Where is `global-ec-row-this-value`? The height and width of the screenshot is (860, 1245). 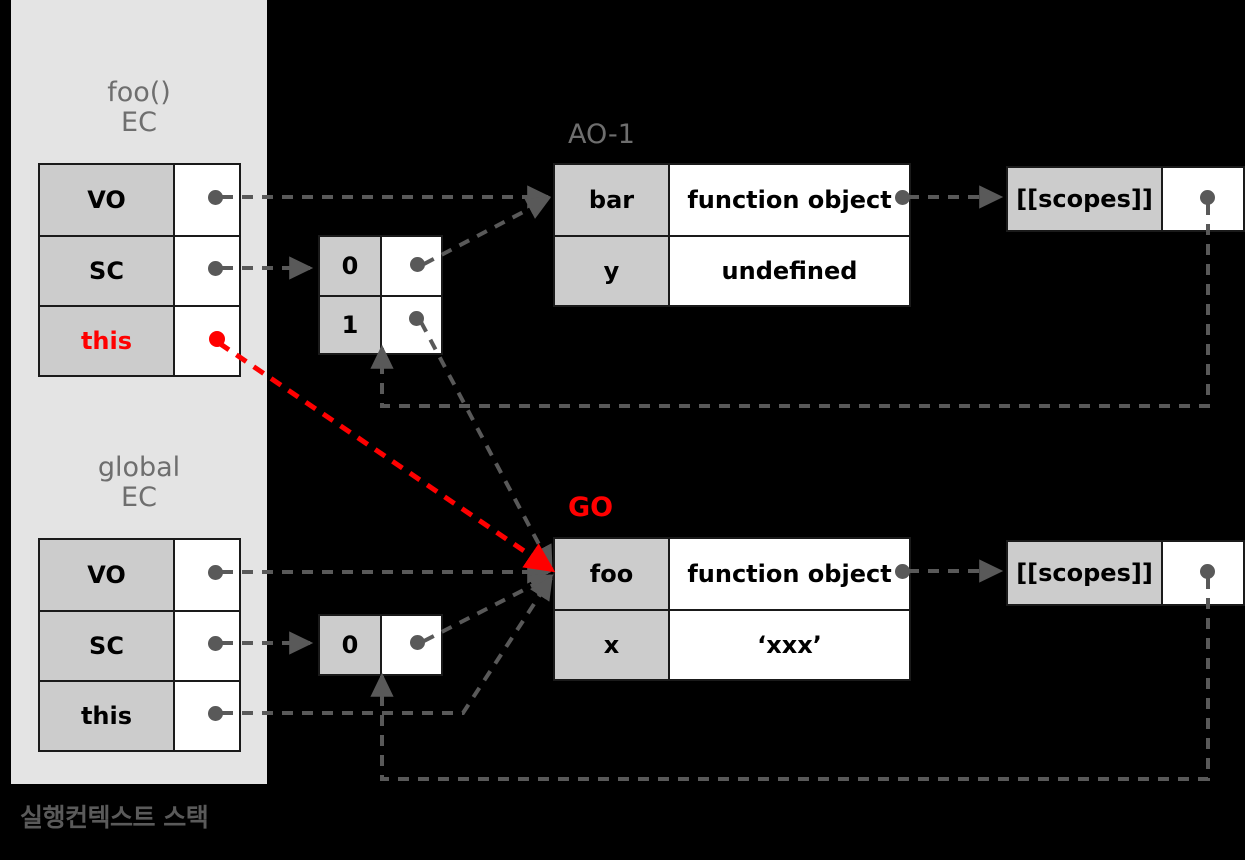 global-ec-row-this-value is located at coordinates (207, 716).